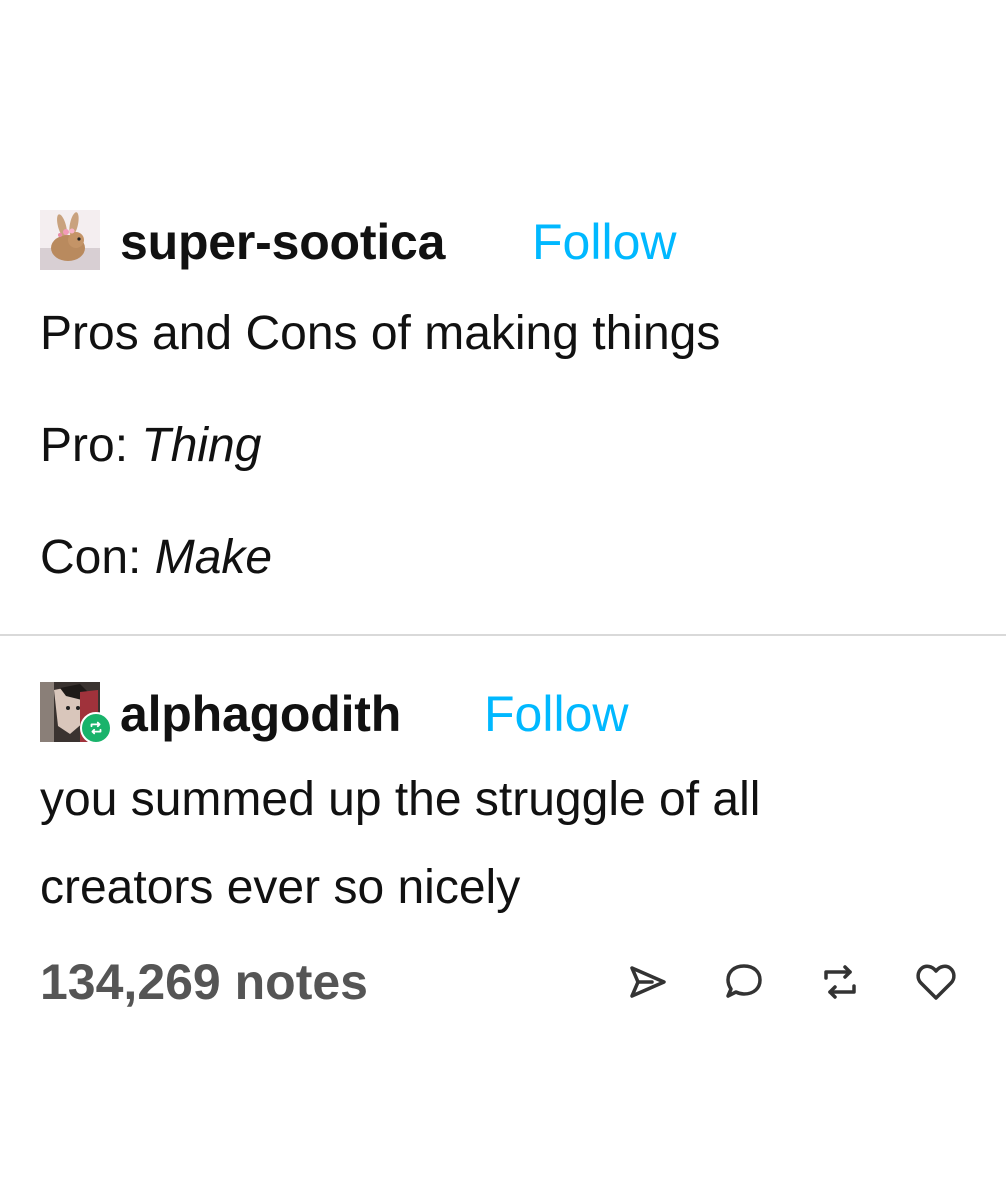  What do you see at coordinates (648, 982) in the screenshot?
I see `share-icon` at bounding box center [648, 982].